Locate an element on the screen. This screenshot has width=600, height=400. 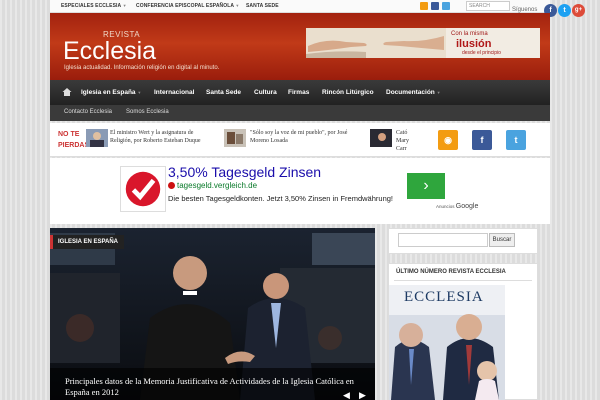
rss-icon is located at coordinates (424, 6).